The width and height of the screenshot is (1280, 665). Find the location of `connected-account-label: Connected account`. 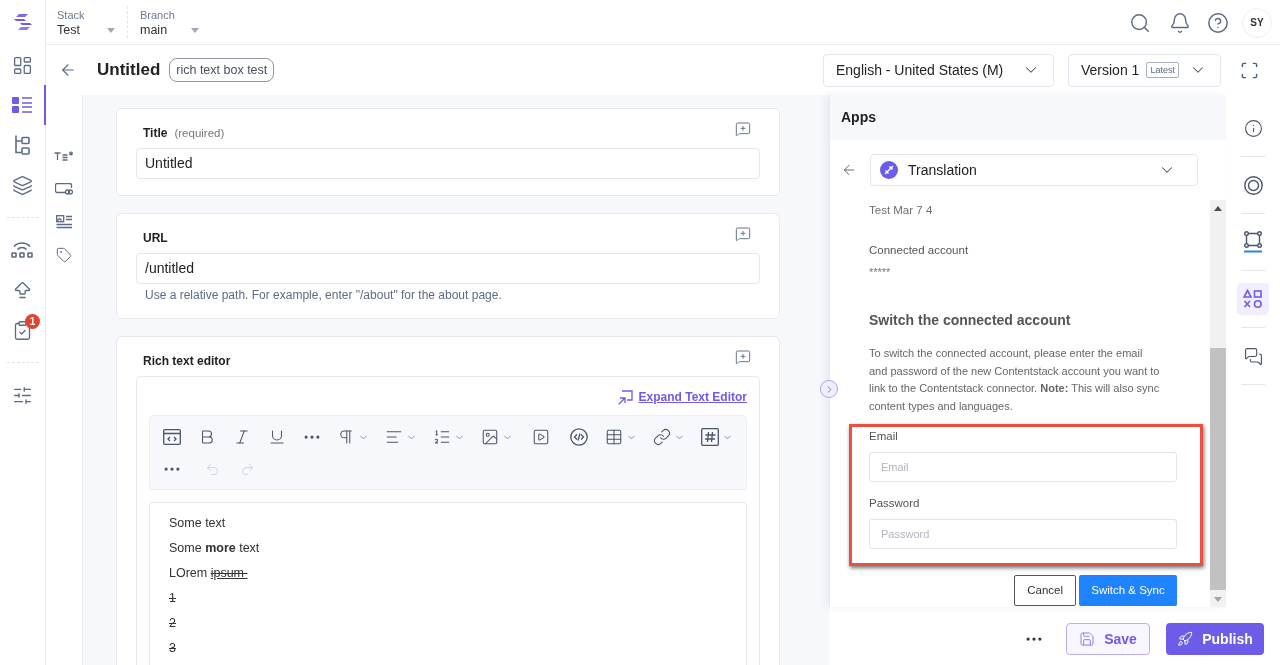

connected-account-label: Connected account is located at coordinates (919, 250).